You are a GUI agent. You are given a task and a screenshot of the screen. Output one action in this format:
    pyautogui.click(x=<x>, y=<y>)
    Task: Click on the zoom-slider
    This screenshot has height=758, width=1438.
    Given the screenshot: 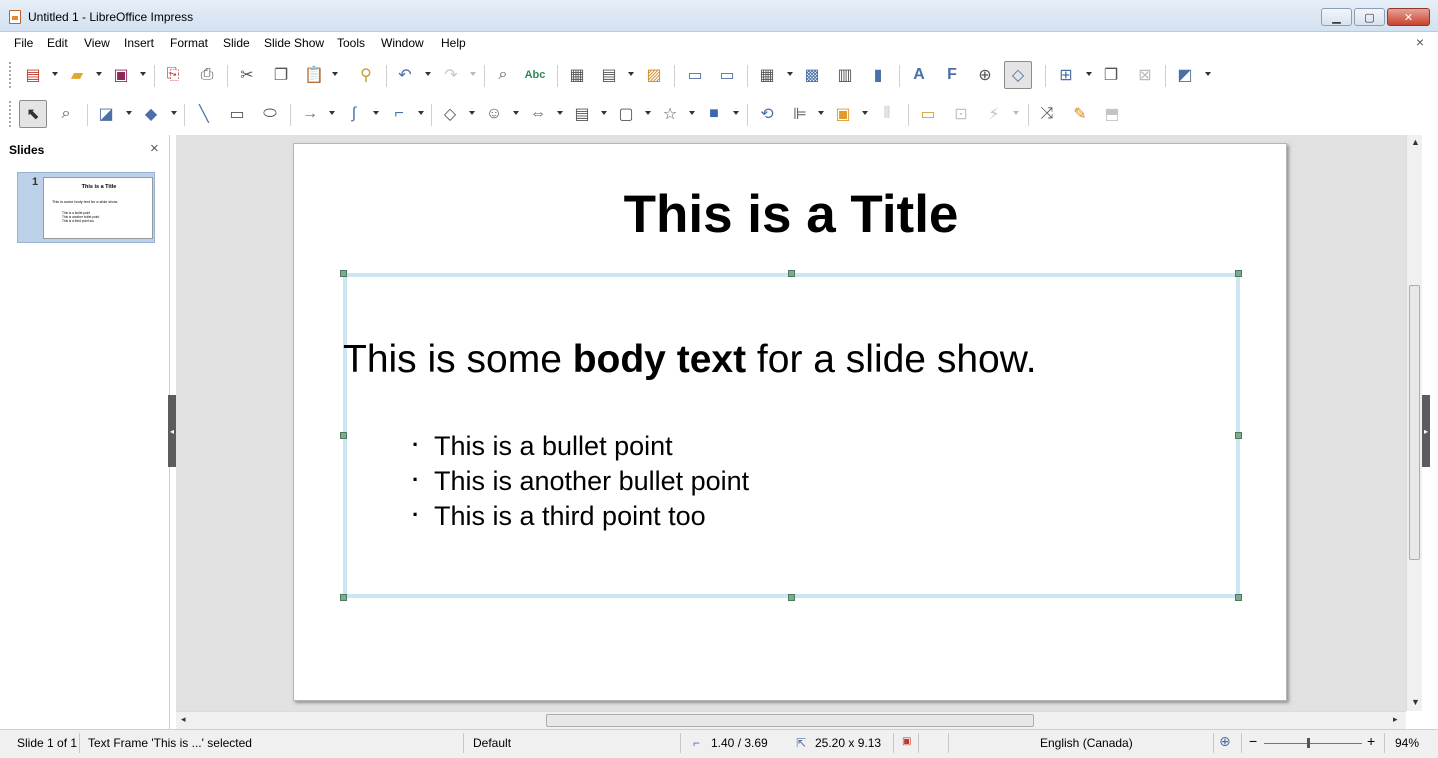 What is the action you would take?
    pyautogui.click(x=1313, y=743)
    